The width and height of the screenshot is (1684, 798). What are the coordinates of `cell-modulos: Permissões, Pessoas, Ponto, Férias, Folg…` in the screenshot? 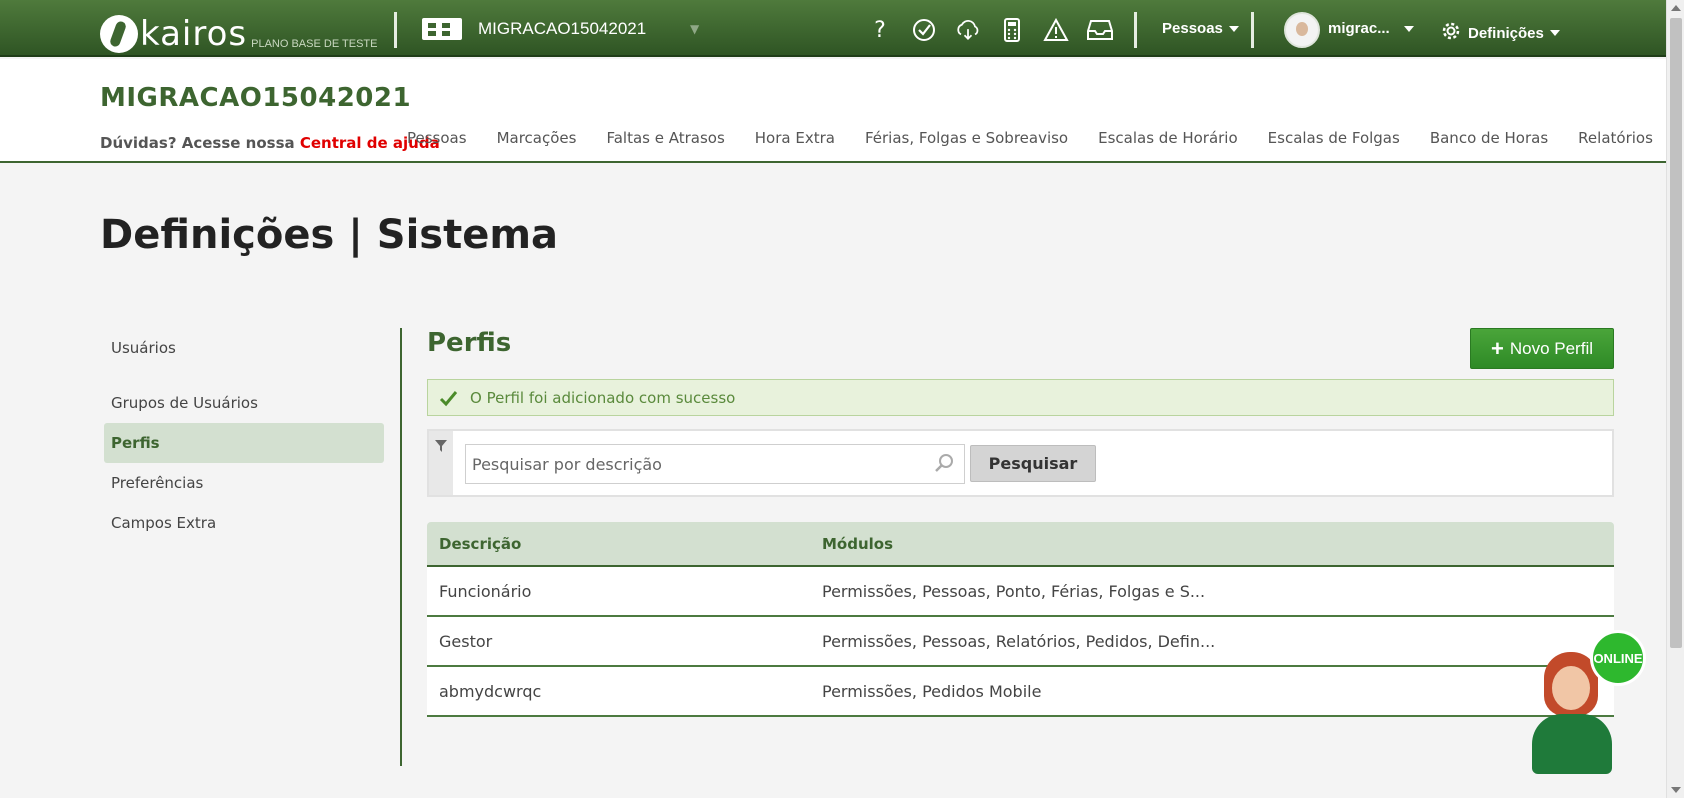 It's located at (1014, 591).